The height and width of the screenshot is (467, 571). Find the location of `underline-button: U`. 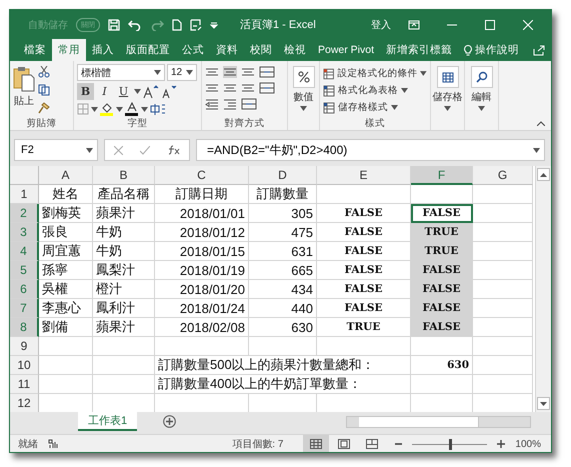

underline-button: U is located at coordinates (123, 91).